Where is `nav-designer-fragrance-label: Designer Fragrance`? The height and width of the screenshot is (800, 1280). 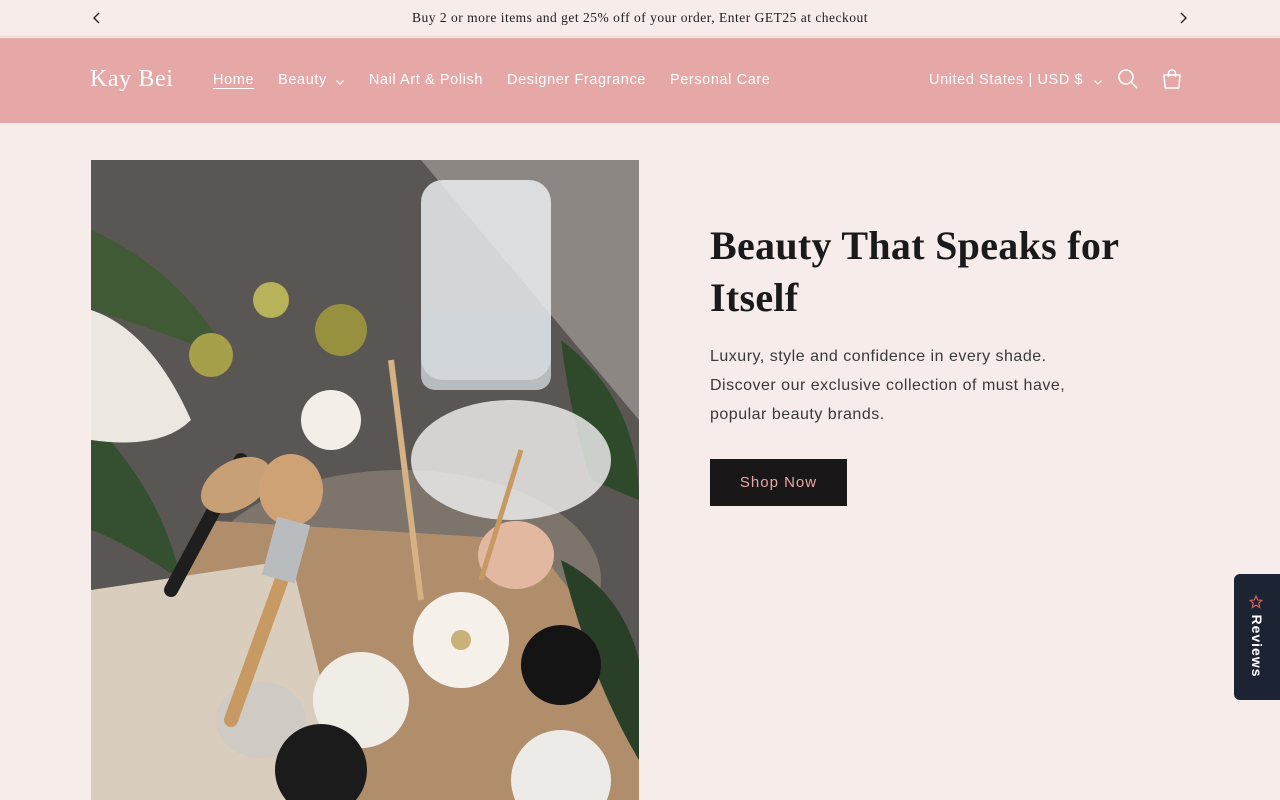
nav-designer-fragrance-label: Designer Fragrance is located at coordinates (576, 80).